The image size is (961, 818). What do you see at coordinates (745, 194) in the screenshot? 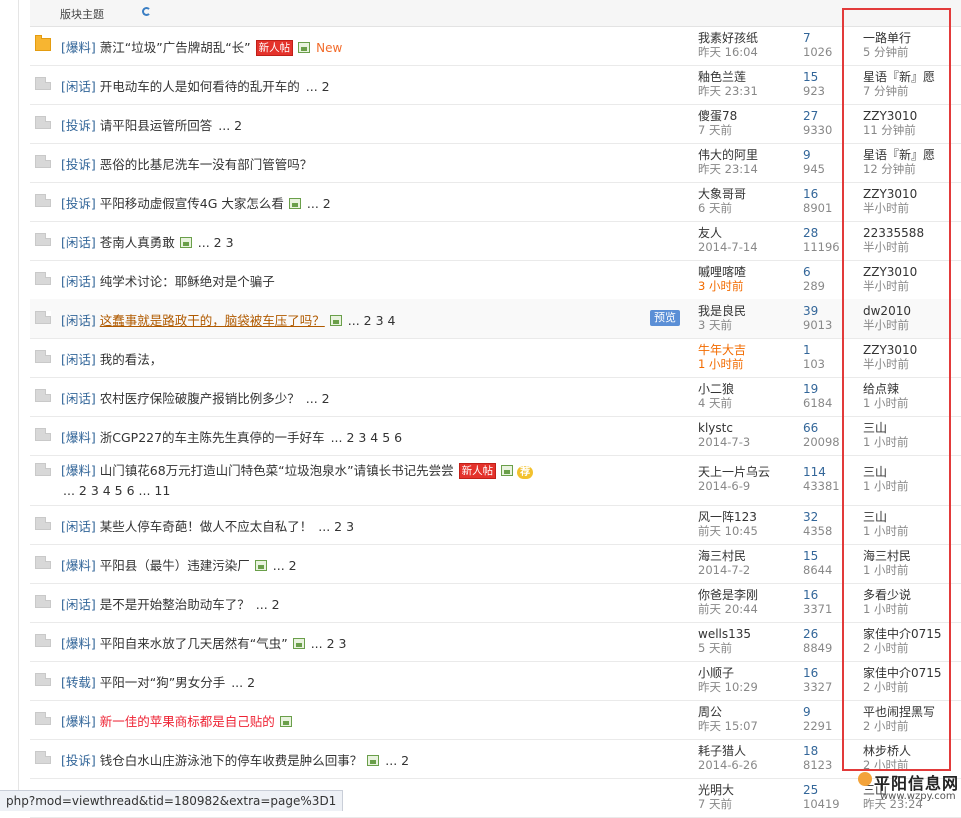
I see `author-link: 大象哥哥` at bounding box center [745, 194].